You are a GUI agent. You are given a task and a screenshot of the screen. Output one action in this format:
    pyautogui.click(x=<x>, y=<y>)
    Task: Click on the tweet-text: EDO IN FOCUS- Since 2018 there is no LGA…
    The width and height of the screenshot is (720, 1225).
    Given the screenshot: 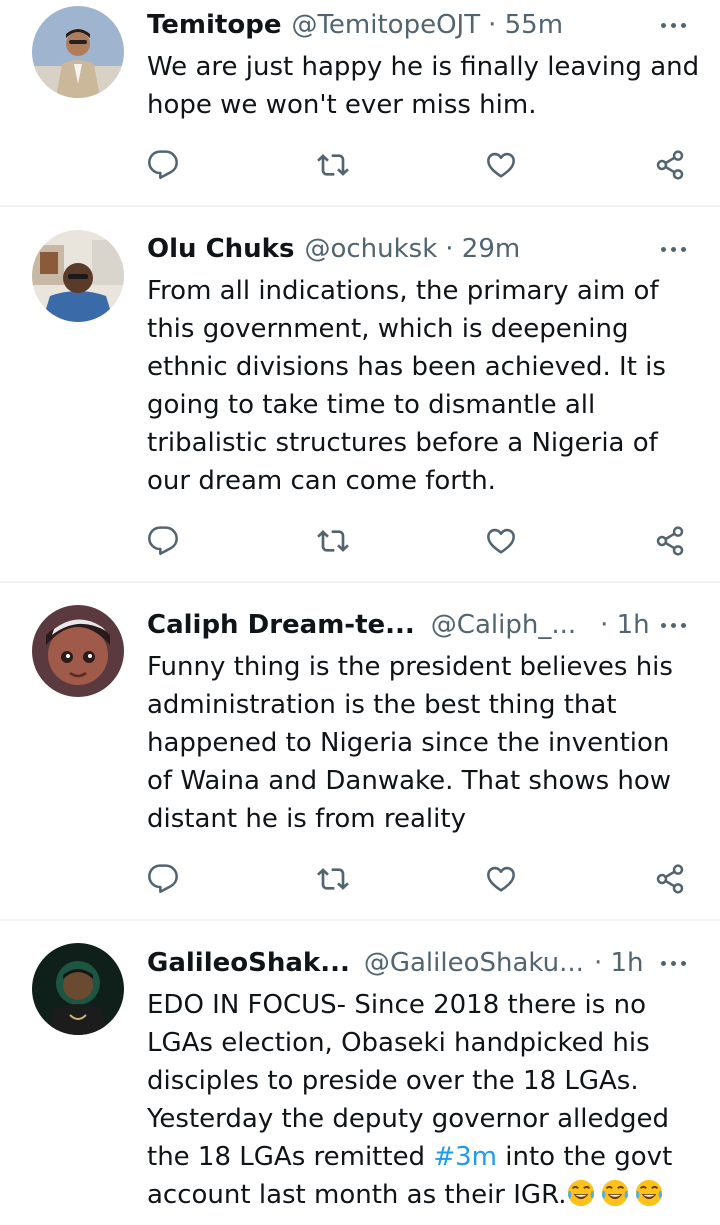 What is the action you would take?
    pyautogui.click(x=424, y=1100)
    